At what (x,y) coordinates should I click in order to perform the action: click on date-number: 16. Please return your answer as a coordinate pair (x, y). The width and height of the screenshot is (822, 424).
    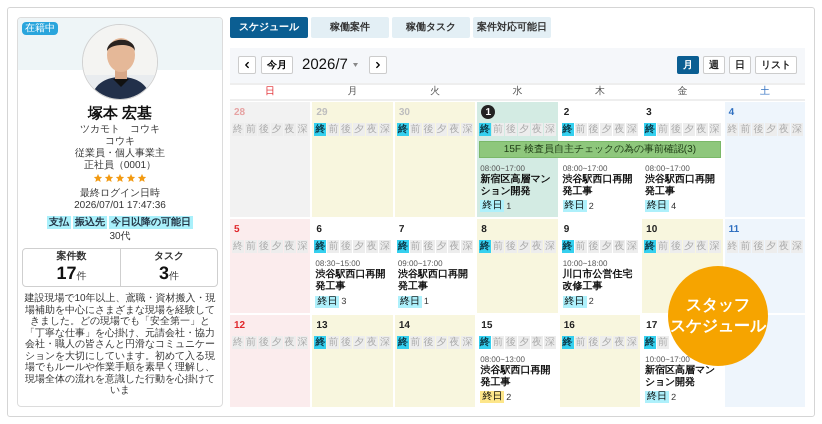
    Looking at the image, I should click on (569, 325).